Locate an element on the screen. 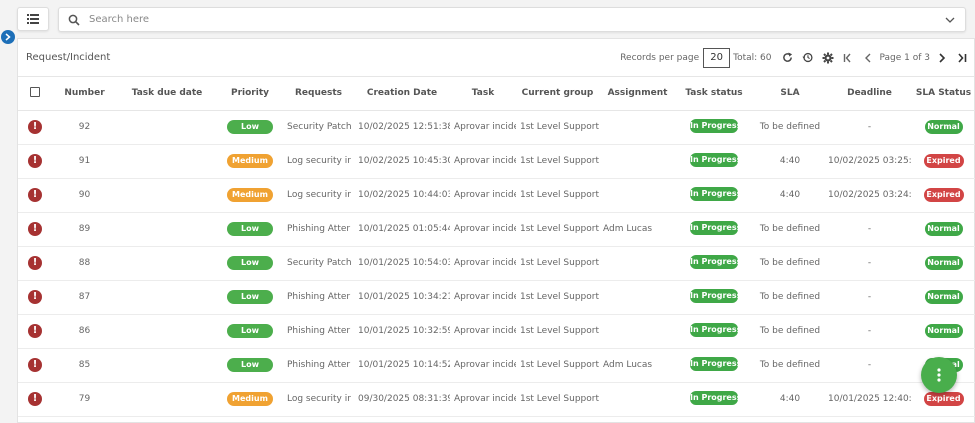  search-bar: Search here is located at coordinates (512, 19).